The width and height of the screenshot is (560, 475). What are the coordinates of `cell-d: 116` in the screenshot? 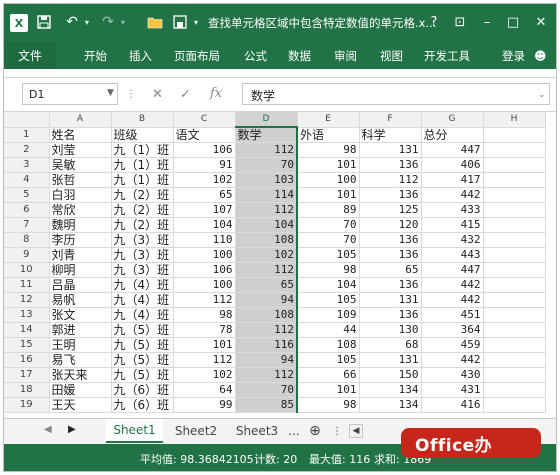 It's located at (266, 345).